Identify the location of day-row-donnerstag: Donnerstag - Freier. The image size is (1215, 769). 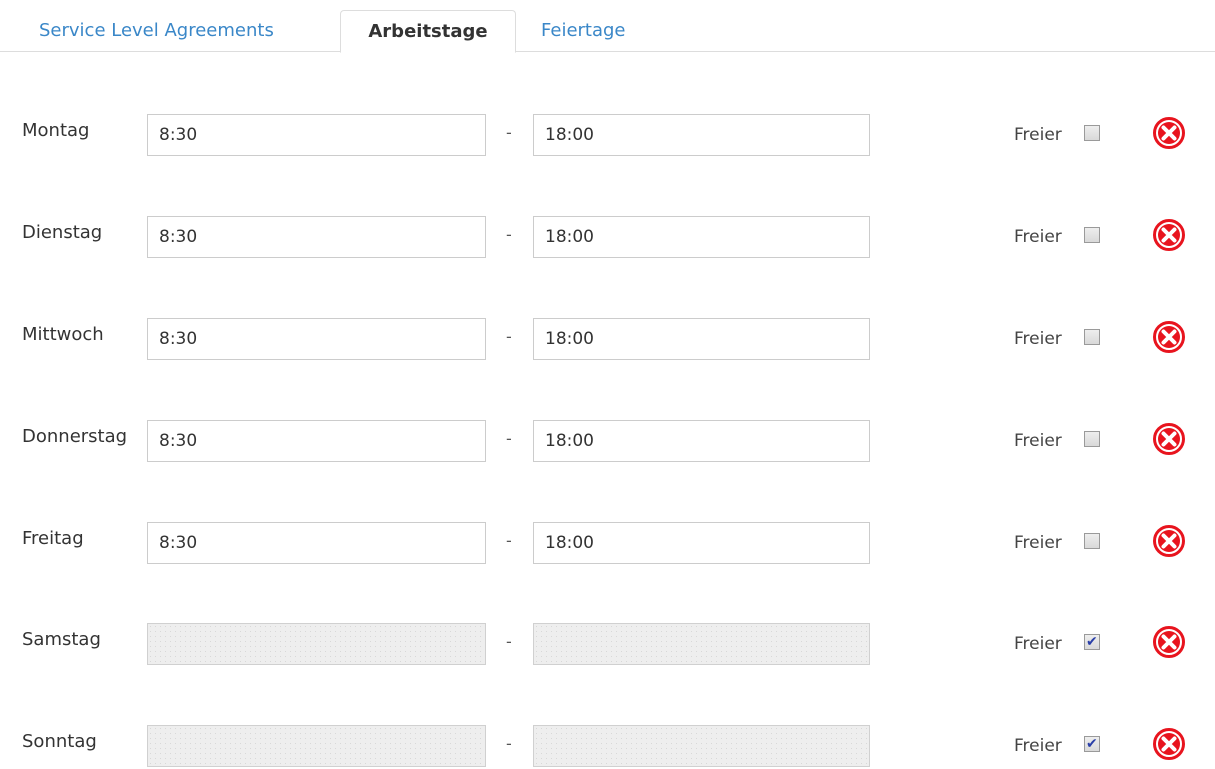
(607, 442).